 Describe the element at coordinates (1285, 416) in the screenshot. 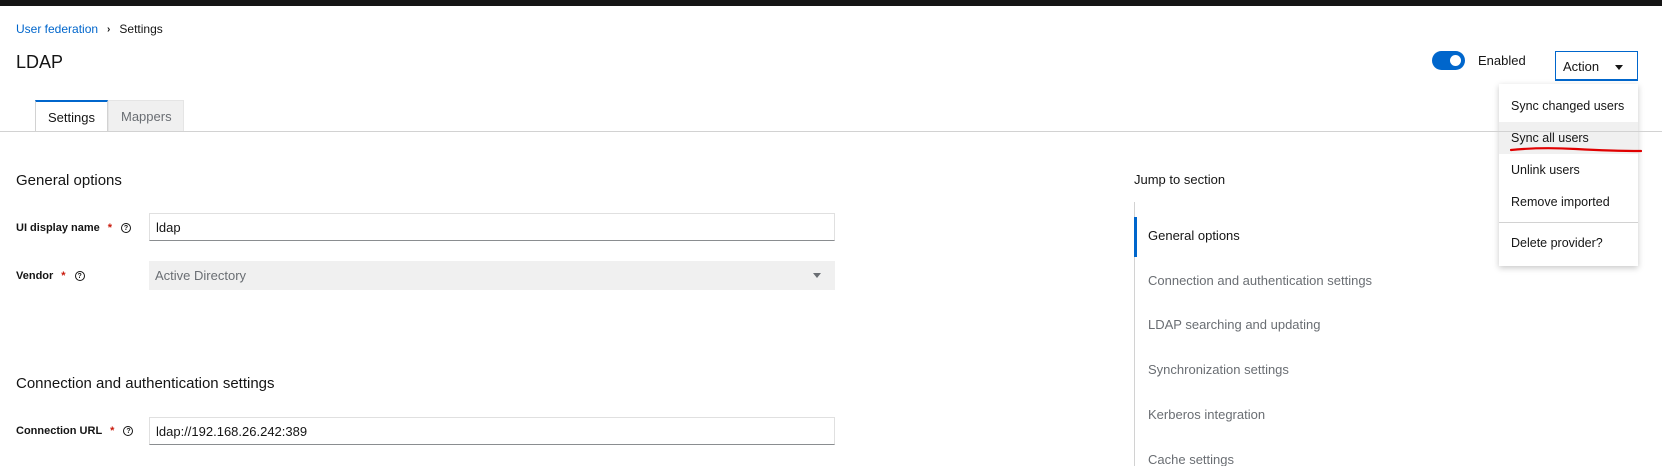

I see `jump-link-kerberos: Kerberos integration` at that location.